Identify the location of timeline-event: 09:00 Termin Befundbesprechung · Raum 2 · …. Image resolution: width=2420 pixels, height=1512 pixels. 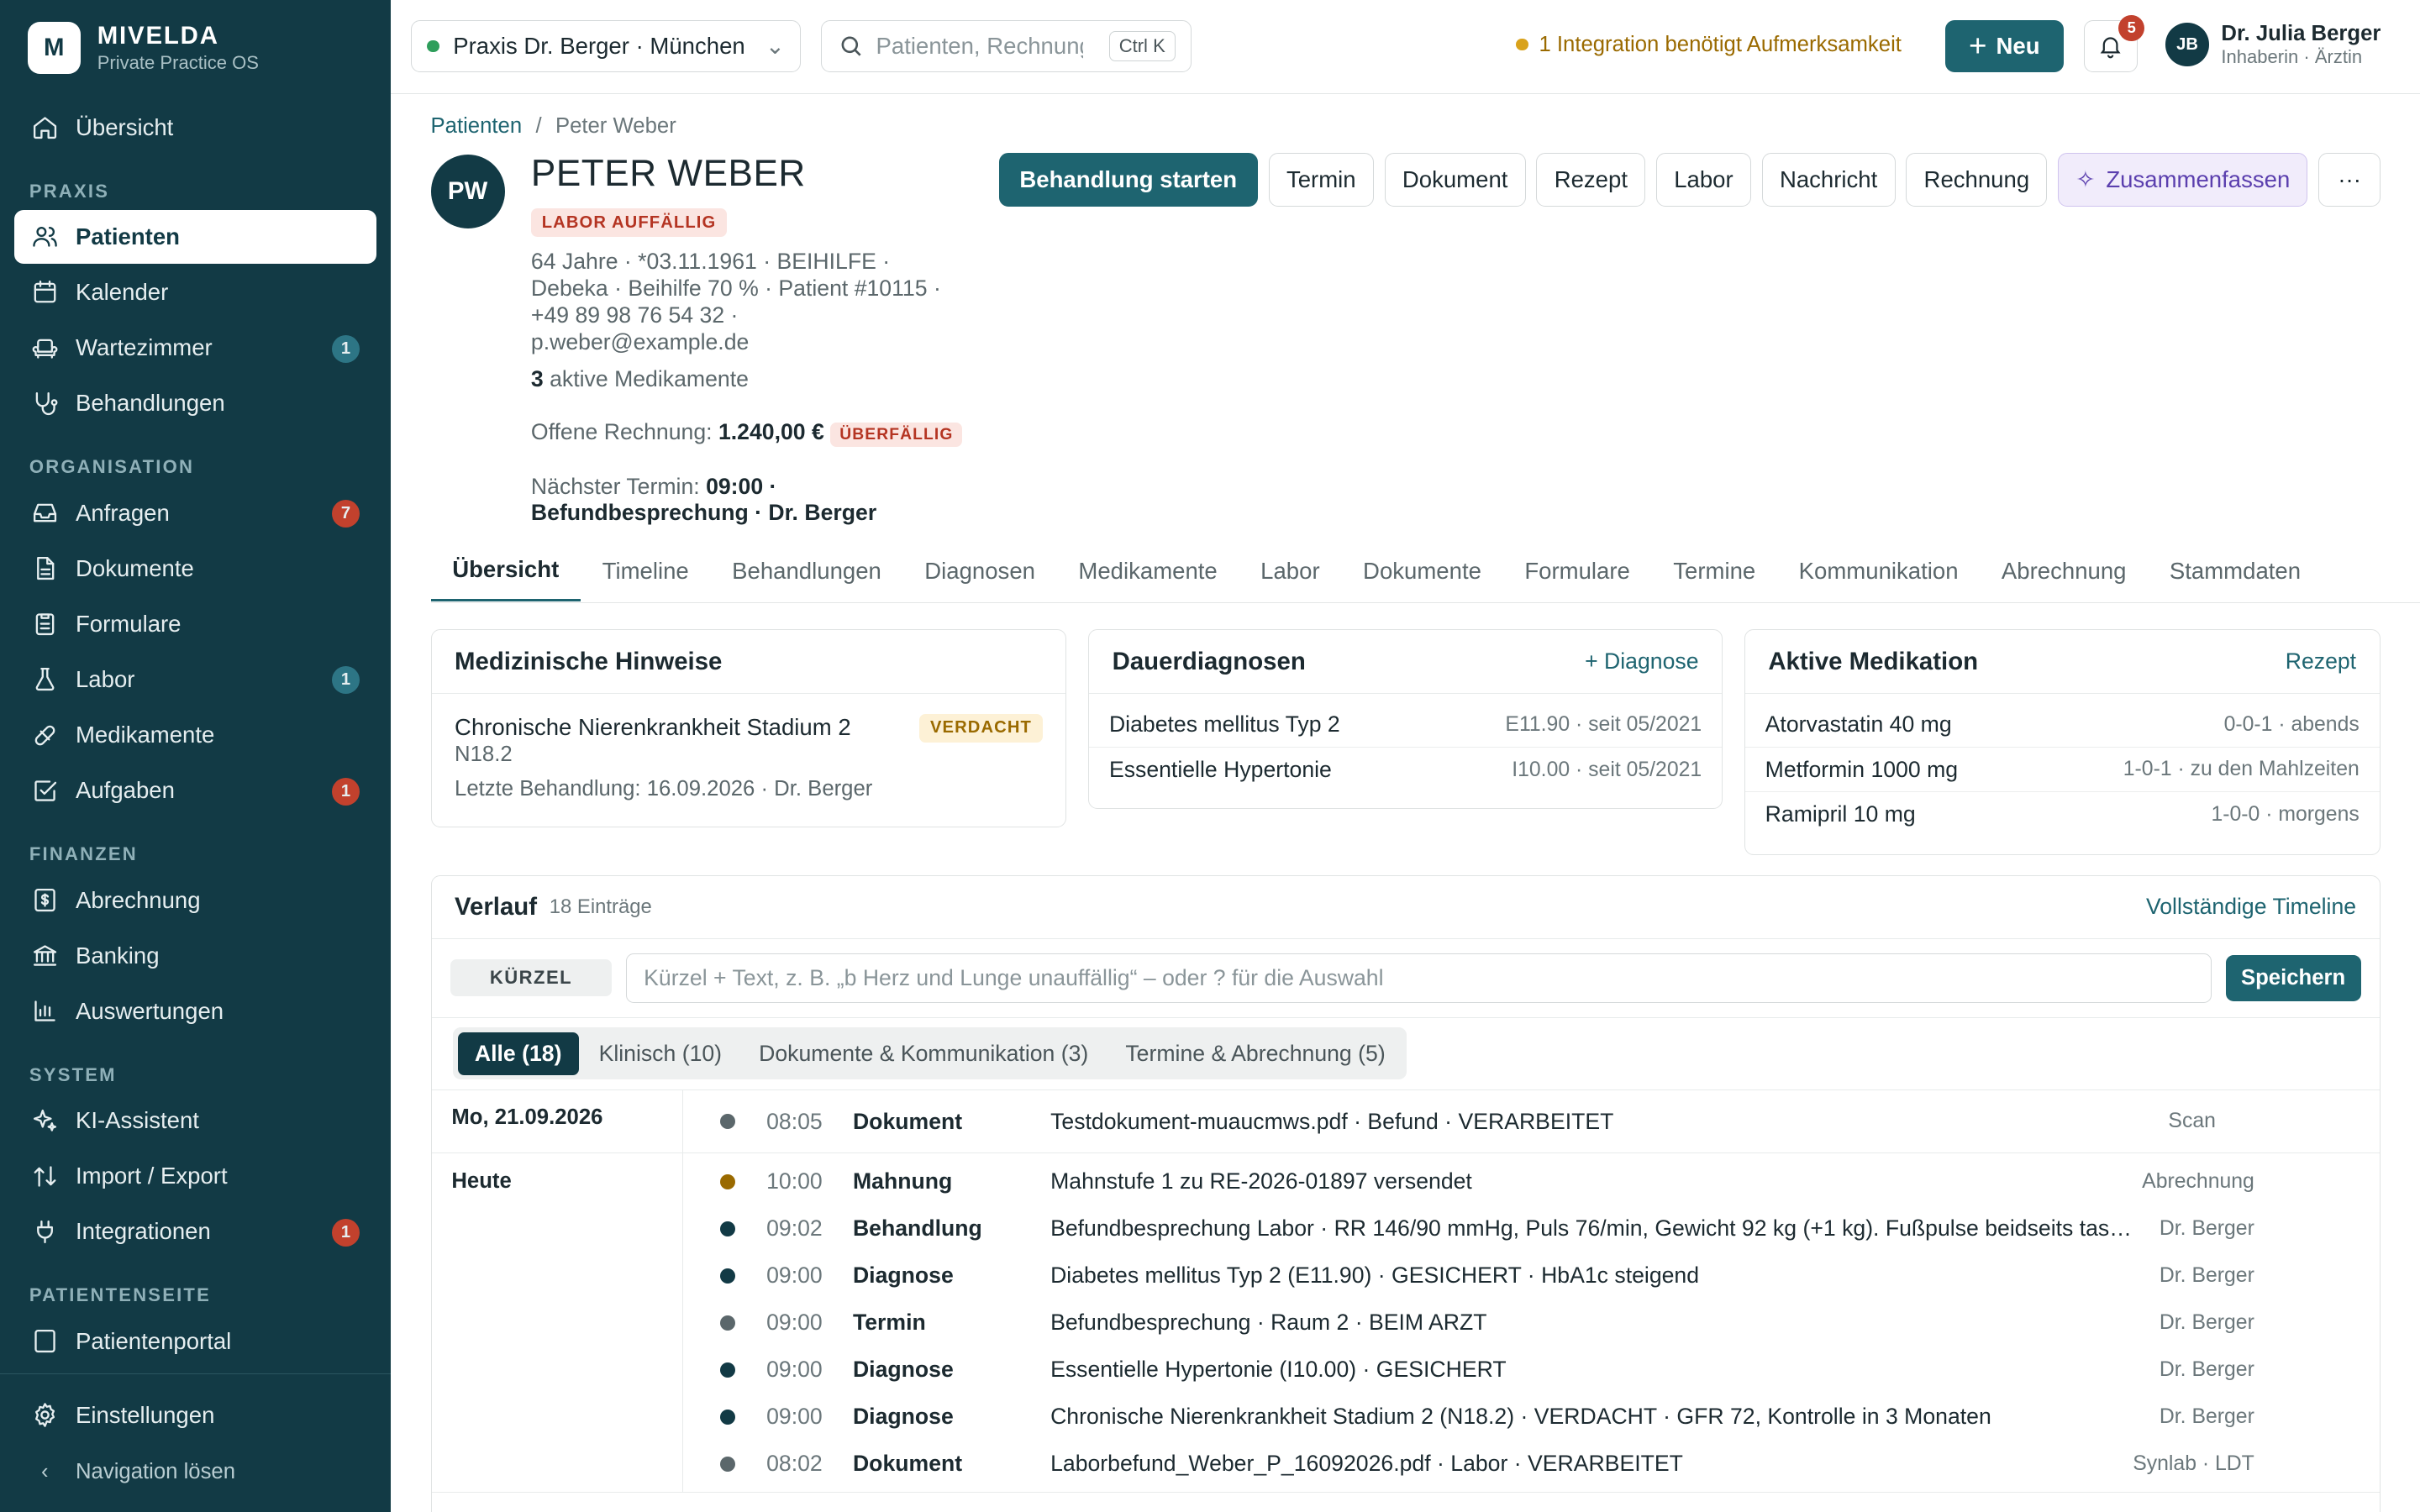
(1531, 1323).